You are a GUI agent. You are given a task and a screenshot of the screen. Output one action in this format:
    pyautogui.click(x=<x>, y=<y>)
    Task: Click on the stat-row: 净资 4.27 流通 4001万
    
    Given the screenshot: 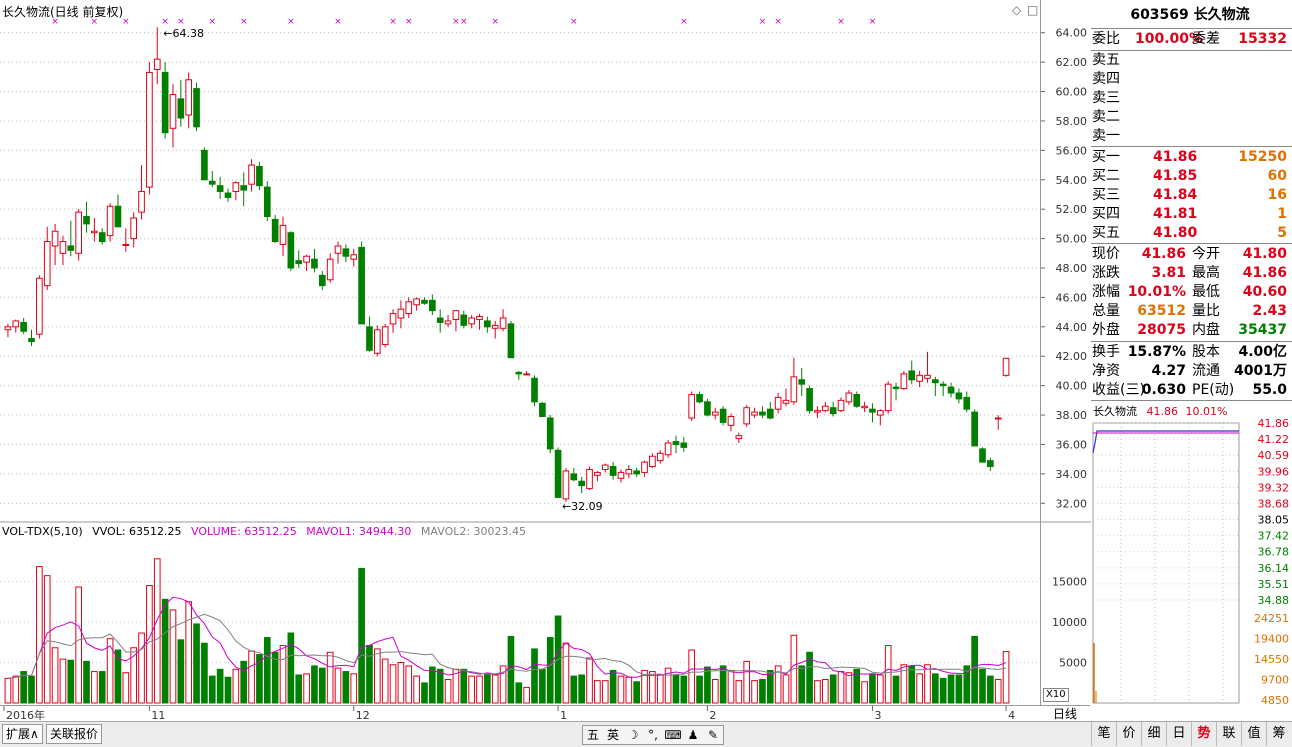 What is the action you would take?
    pyautogui.click(x=1190, y=371)
    